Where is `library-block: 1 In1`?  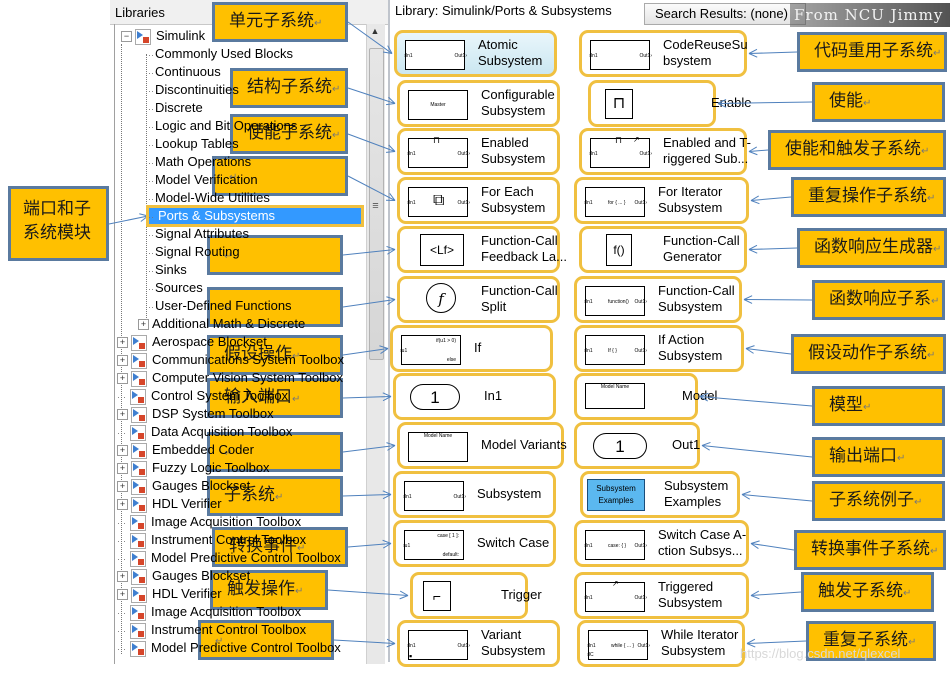
library-block: 1 In1 is located at coordinates (474, 396).